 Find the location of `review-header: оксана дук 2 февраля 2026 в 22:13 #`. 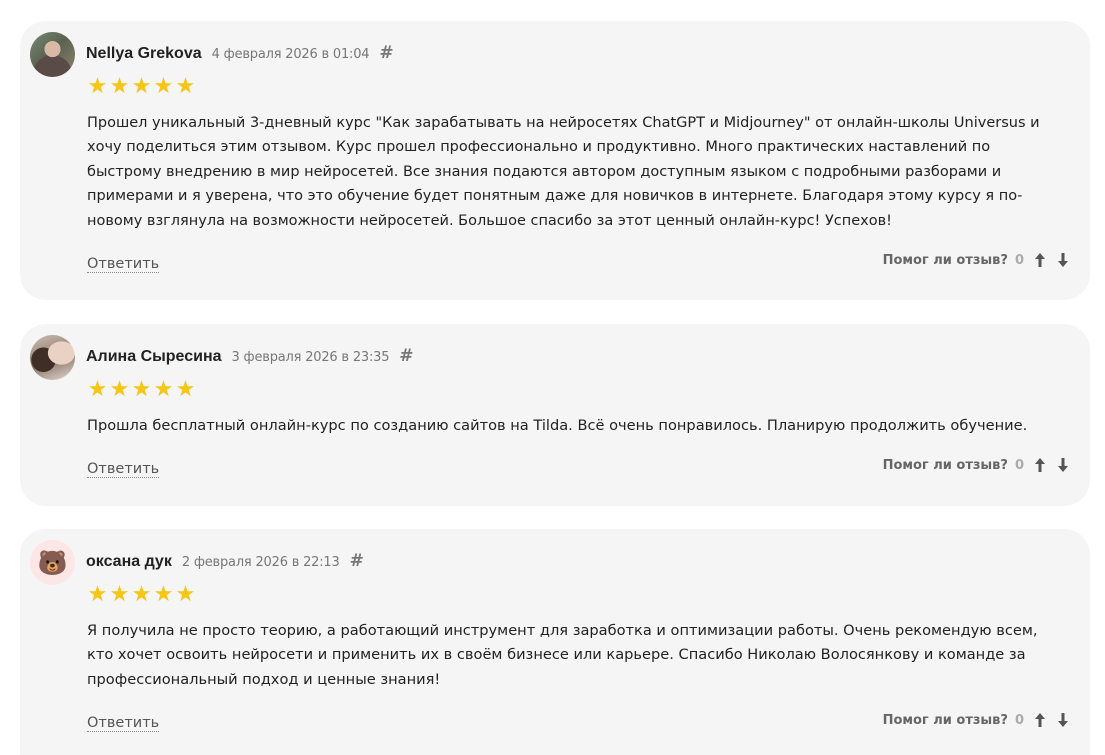

review-header: оксана дук 2 февраля 2026 в 22:13 # is located at coordinates (225, 562).